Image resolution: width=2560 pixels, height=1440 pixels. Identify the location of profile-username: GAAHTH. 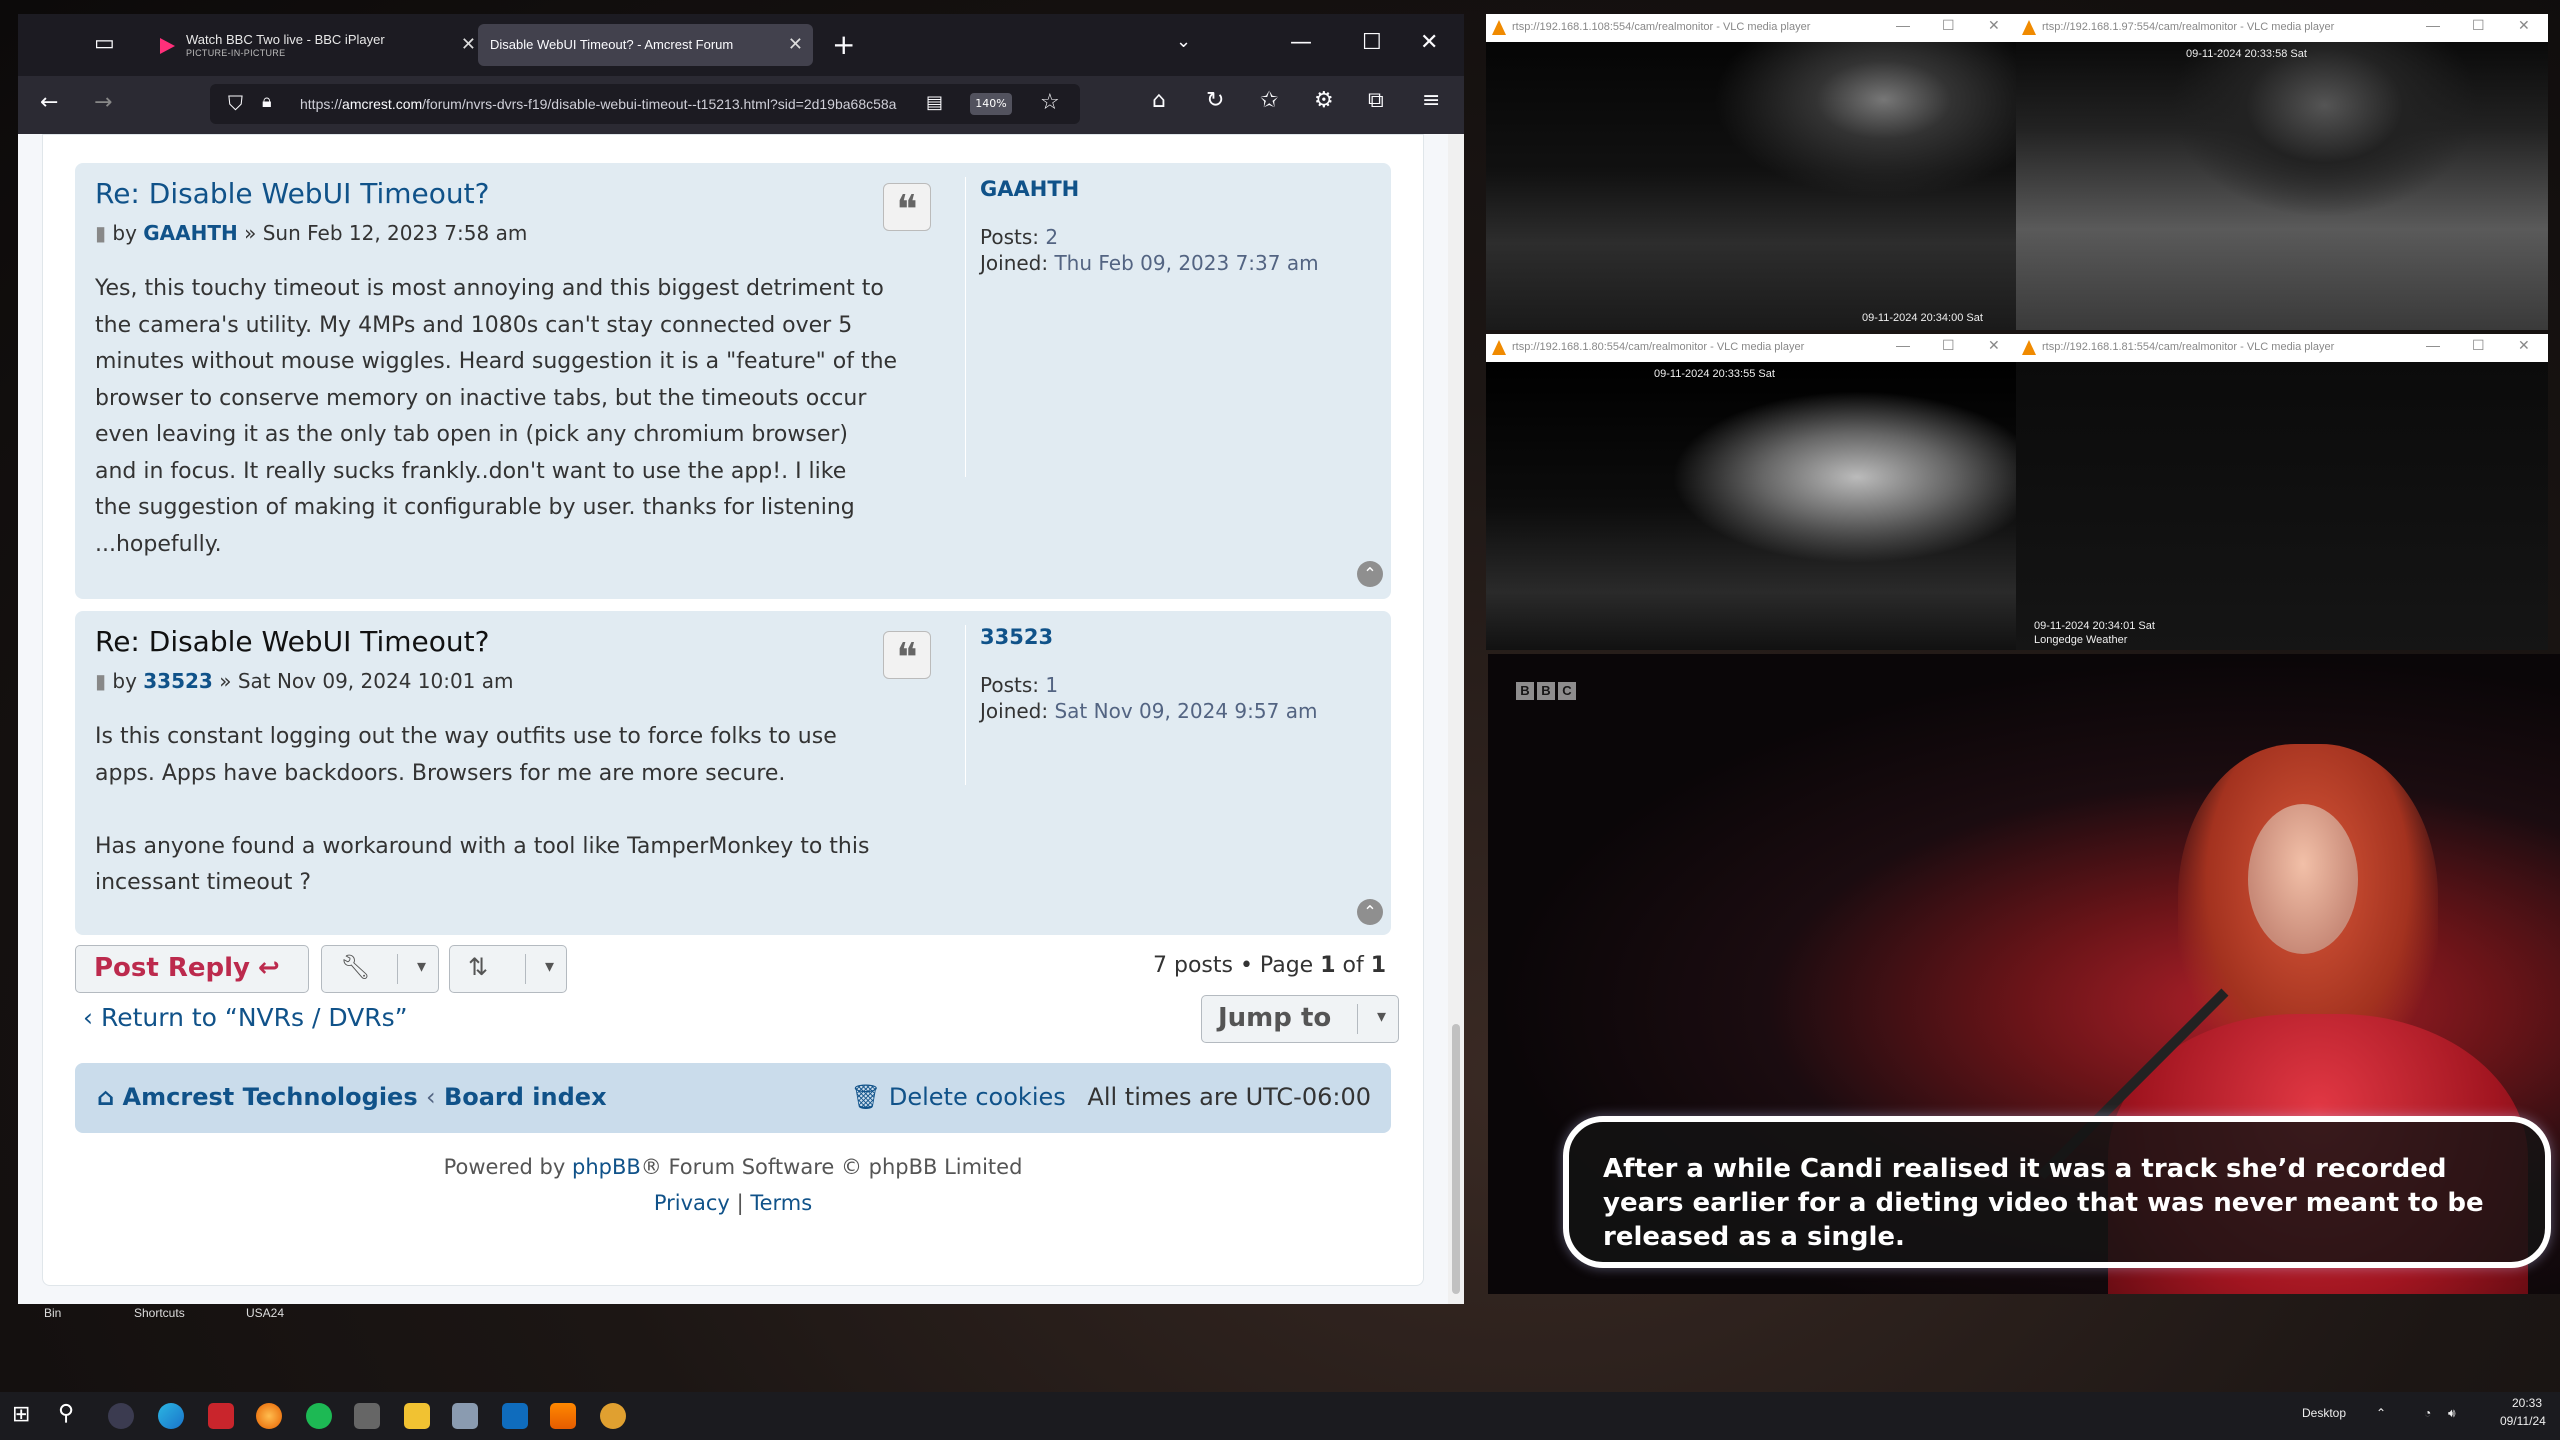
(1149, 189).